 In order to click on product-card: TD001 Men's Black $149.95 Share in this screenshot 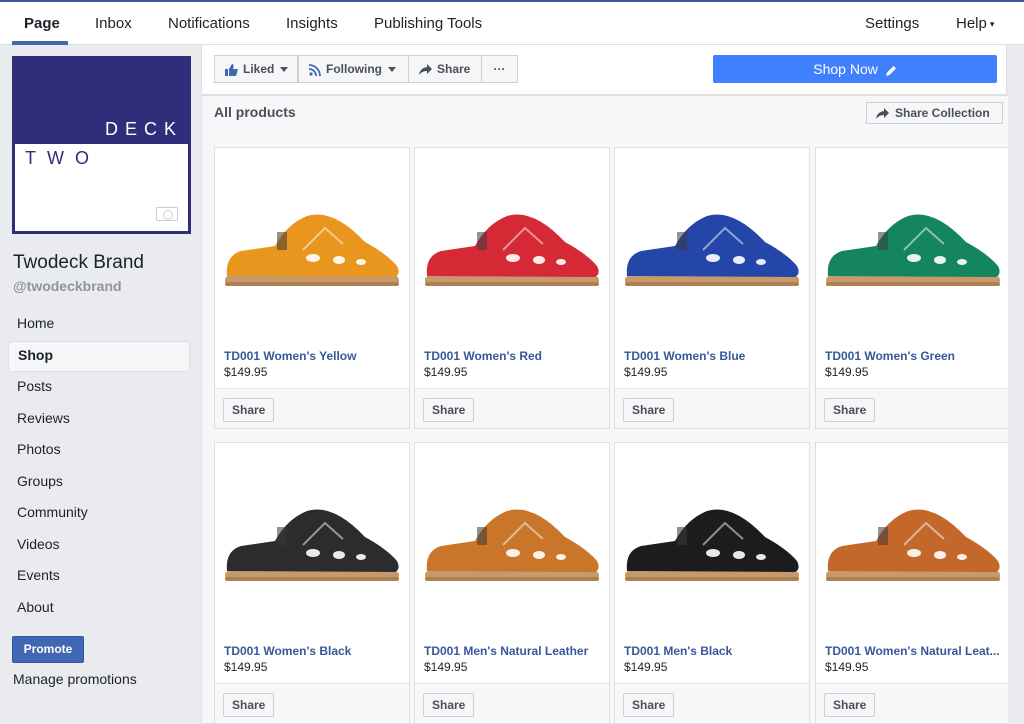, I will do `click(712, 583)`.